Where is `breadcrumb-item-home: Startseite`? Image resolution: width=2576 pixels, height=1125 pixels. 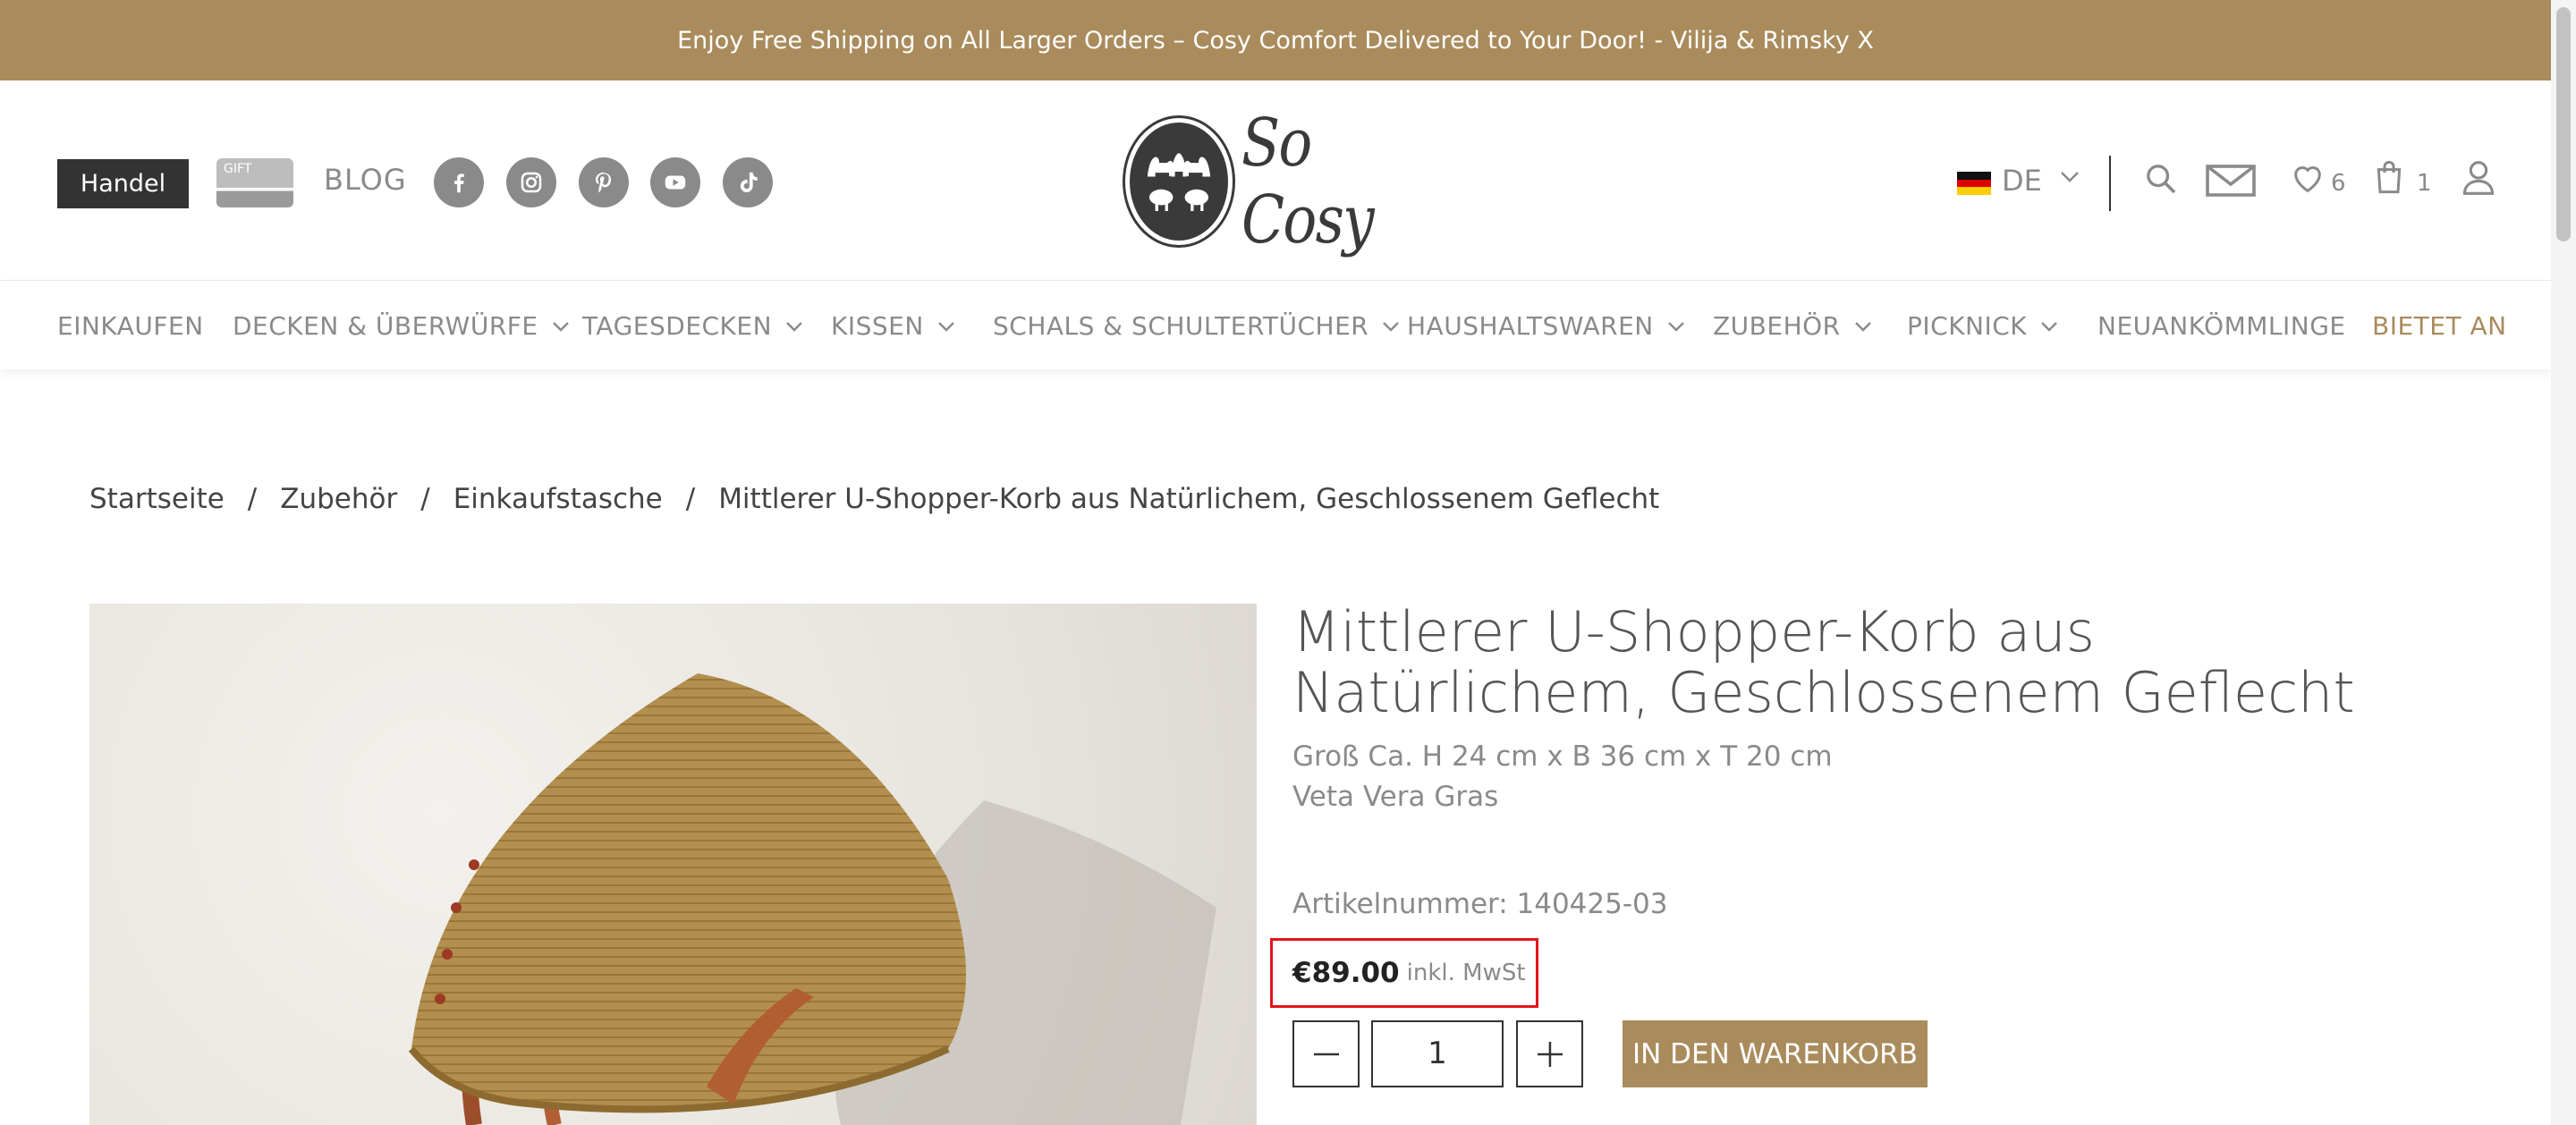
breadcrumb-item-home: Startseite is located at coordinates (157, 499).